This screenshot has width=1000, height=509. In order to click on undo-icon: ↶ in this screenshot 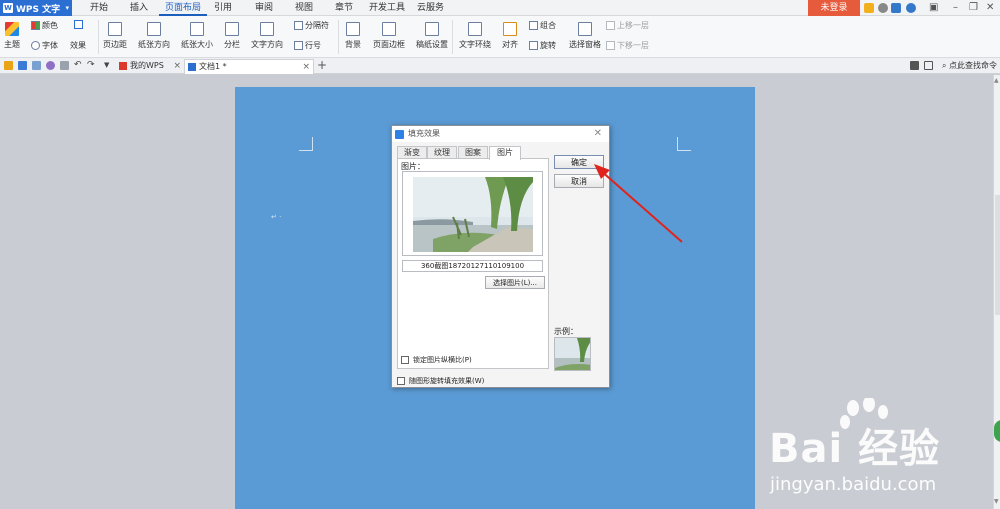, I will do `click(78, 65)`.